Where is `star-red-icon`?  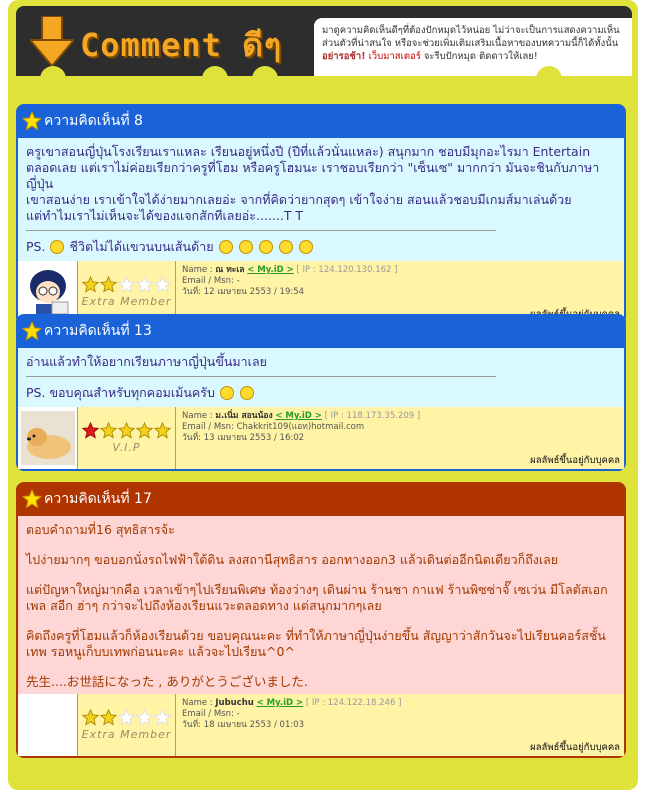
star-red-icon is located at coordinates (90, 430).